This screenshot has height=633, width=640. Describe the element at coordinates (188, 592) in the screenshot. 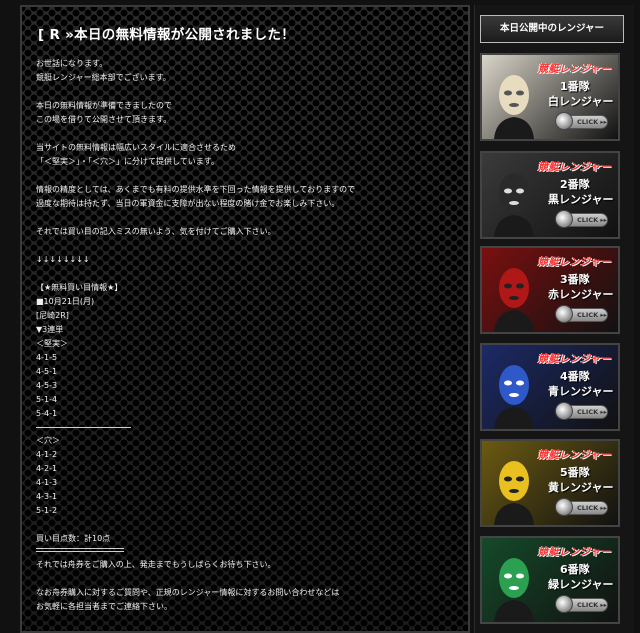

I see `footer-line: なお舟券購入に対するご質問や、正規のレンジャー情報に対するお問い合わせなどは` at that location.